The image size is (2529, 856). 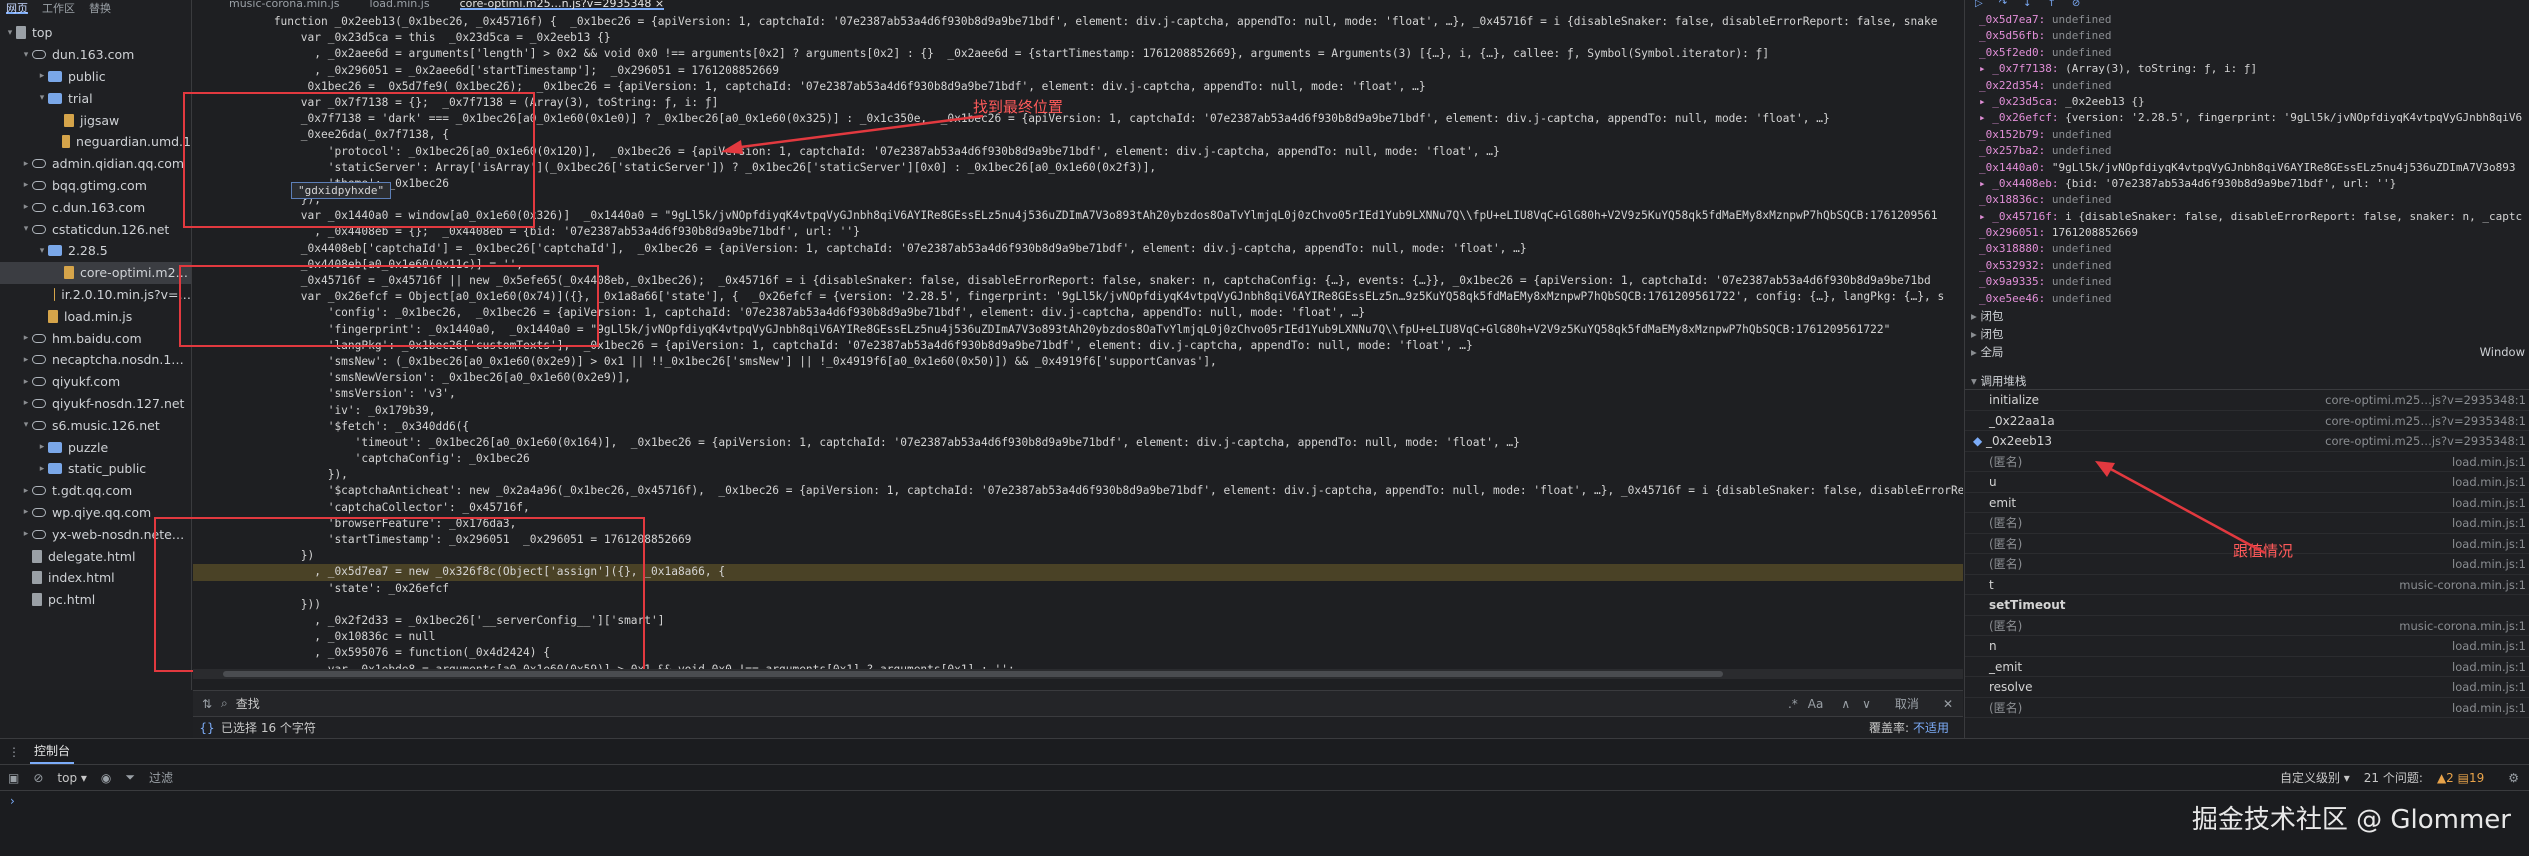 I want to click on close-icon: ✕, so click(x=1948, y=704).